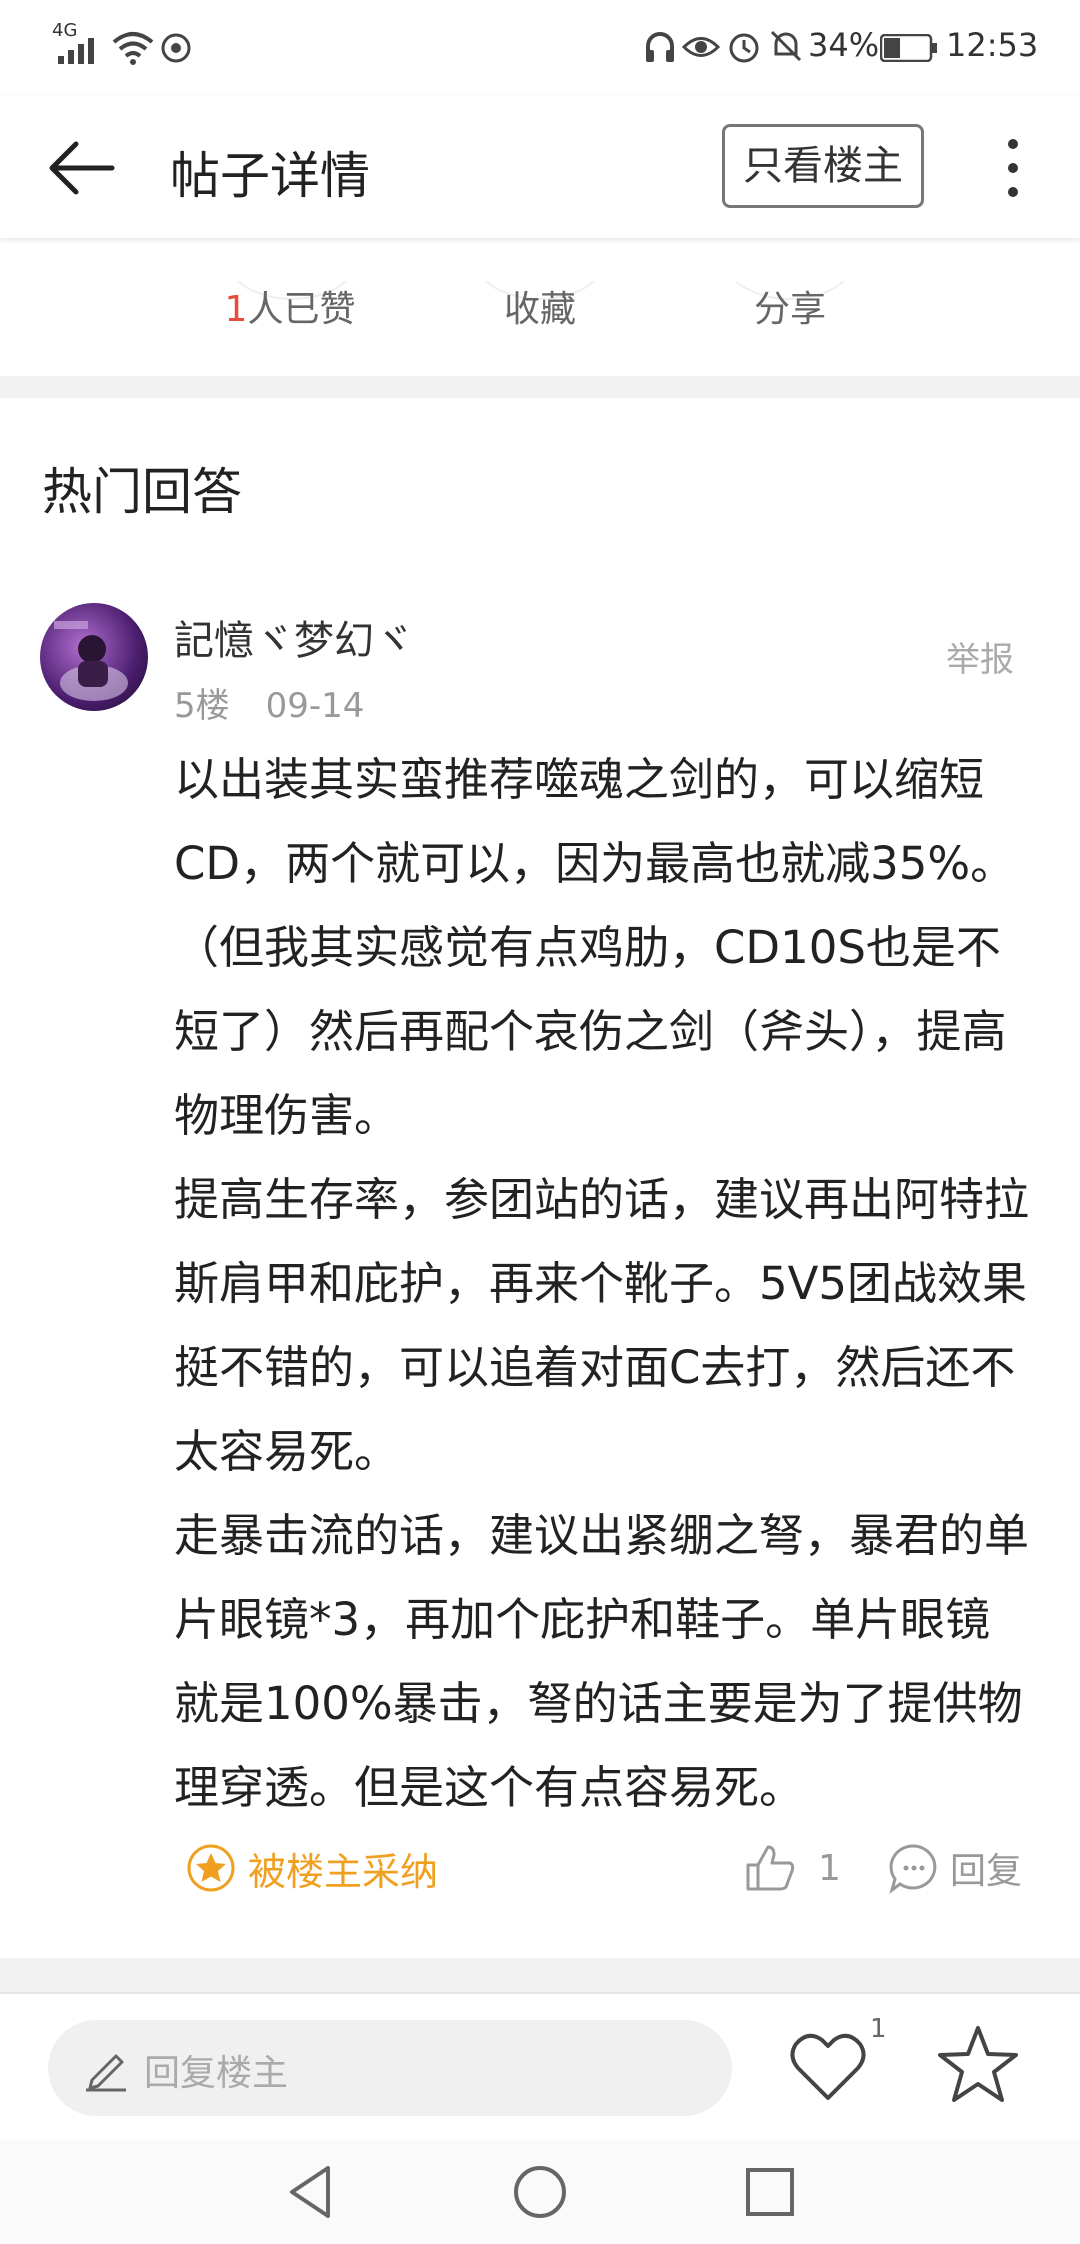 This screenshot has width=1080, height=2244. I want to click on nav-back-icon, so click(310, 2192).